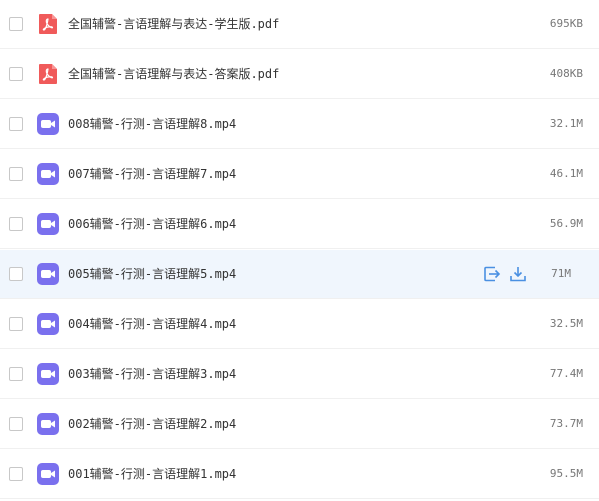  What do you see at coordinates (173, 74) in the screenshot?
I see `file-name: 全国辅警-言语理解与表达-答案版.pdf` at bounding box center [173, 74].